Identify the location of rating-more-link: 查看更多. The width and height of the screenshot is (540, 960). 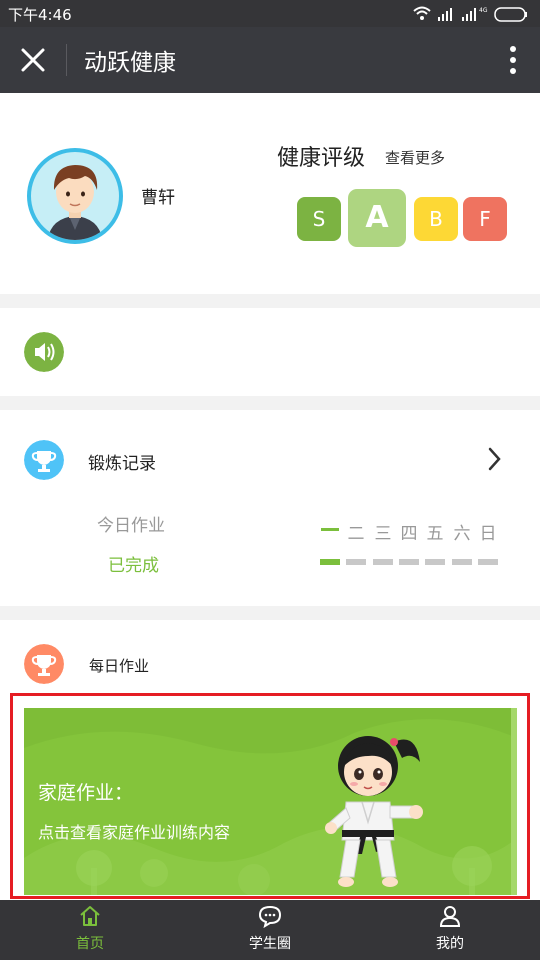
(415, 157).